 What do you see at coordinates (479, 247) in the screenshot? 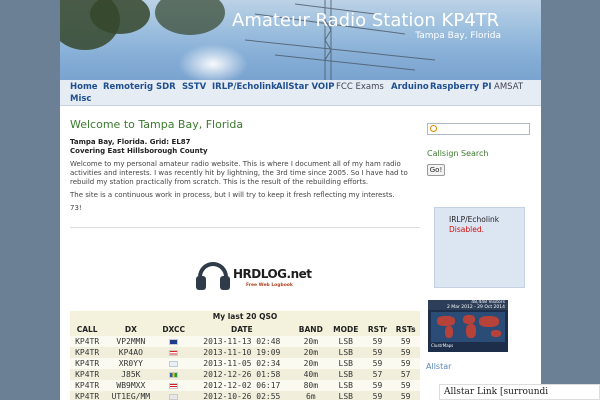
I see `irlp-status-widget: IRLP/Echolink Disabled.` at bounding box center [479, 247].